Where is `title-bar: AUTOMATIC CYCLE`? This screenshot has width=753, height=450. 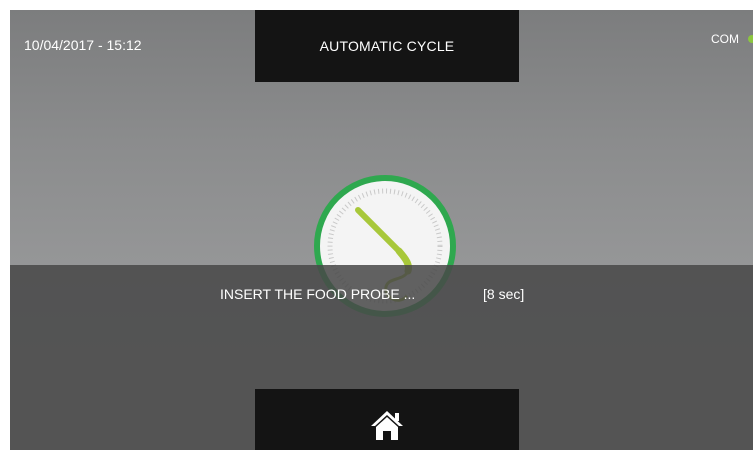 title-bar: AUTOMATIC CYCLE is located at coordinates (387, 46).